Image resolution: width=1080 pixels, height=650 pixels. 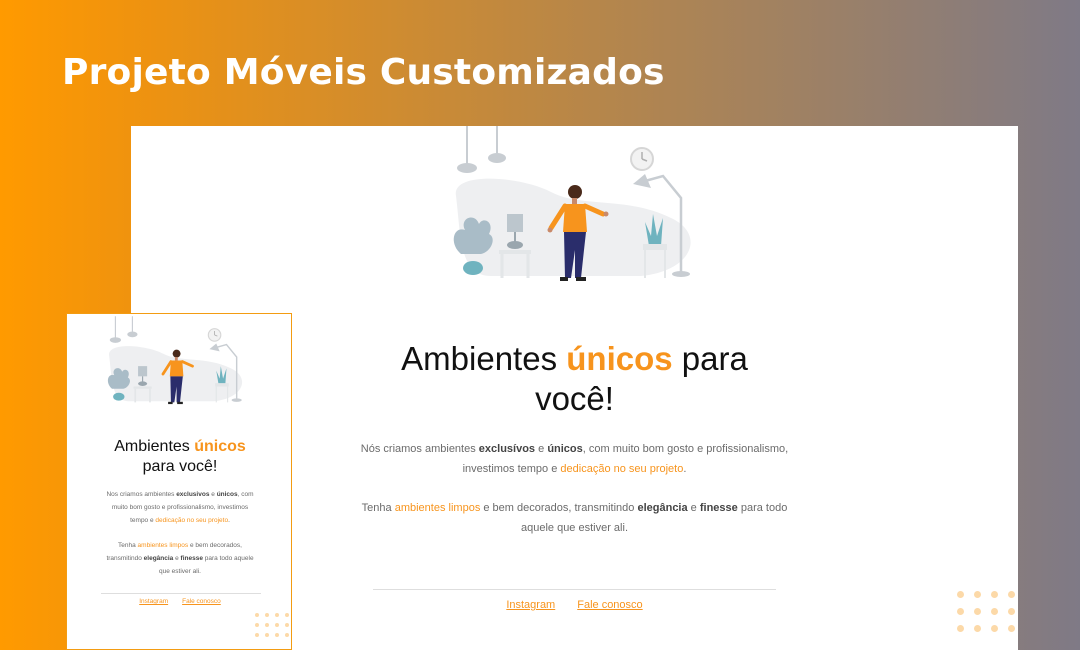 I want to click on page-headline: Projeto Móveis Customizados, so click(x=363, y=72).